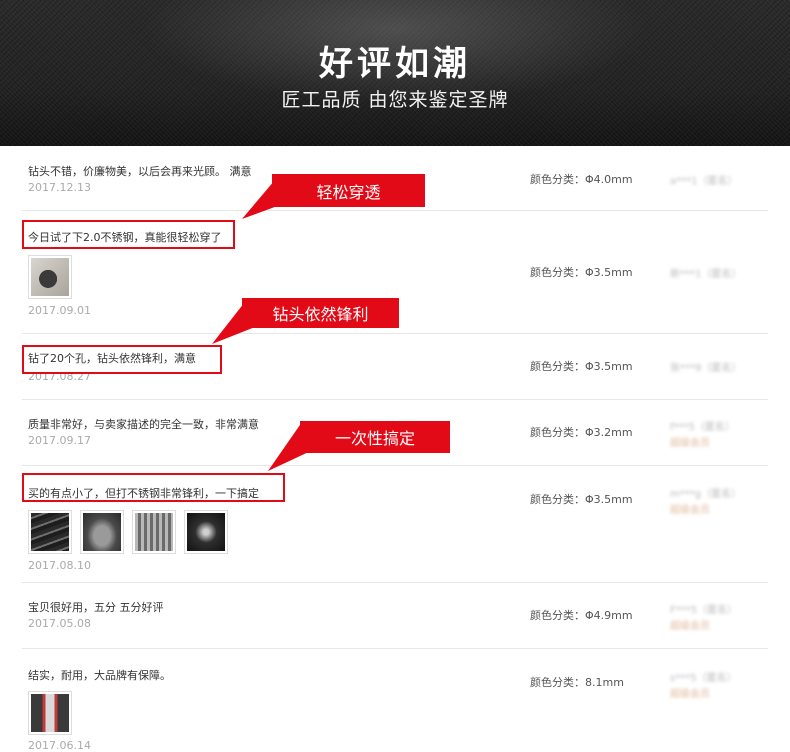 The width and height of the screenshot is (790, 752). What do you see at coordinates (348, 190) in the screenshot?
I see `callout-label: 轻松穿透` at bounding box center [348, 190].